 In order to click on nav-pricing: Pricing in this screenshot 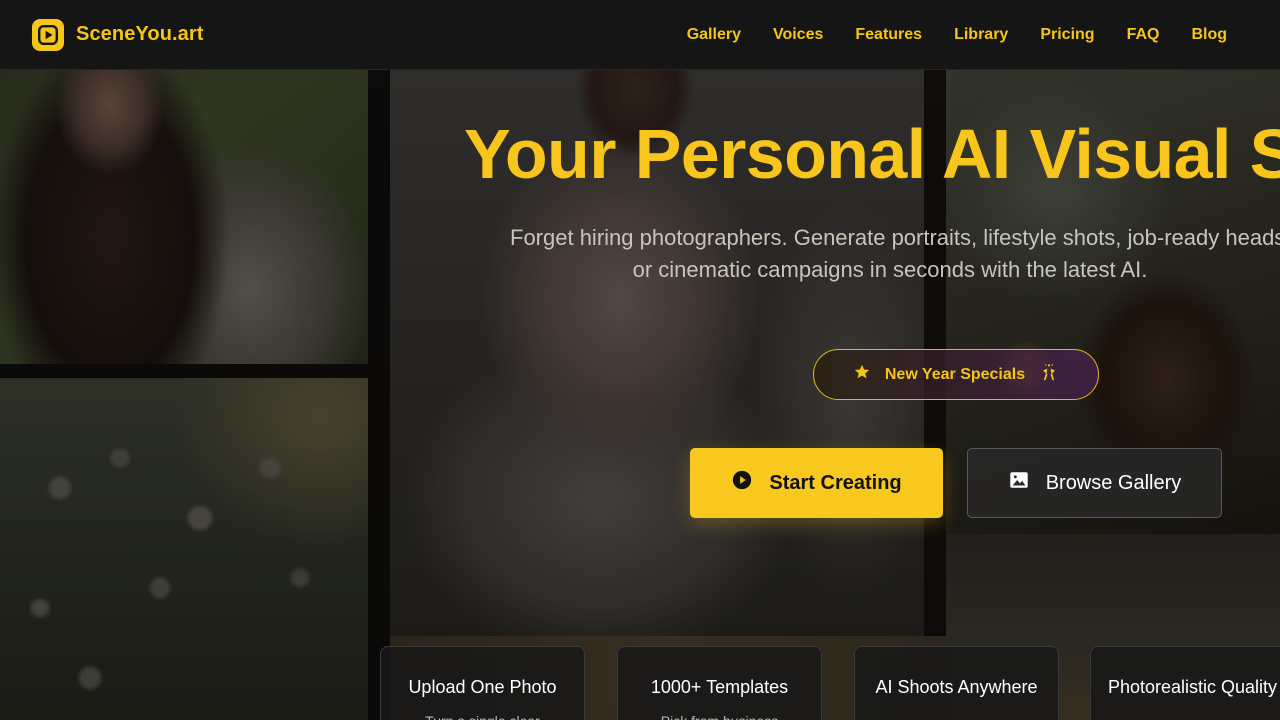, I will do `click(1067, 35)`.